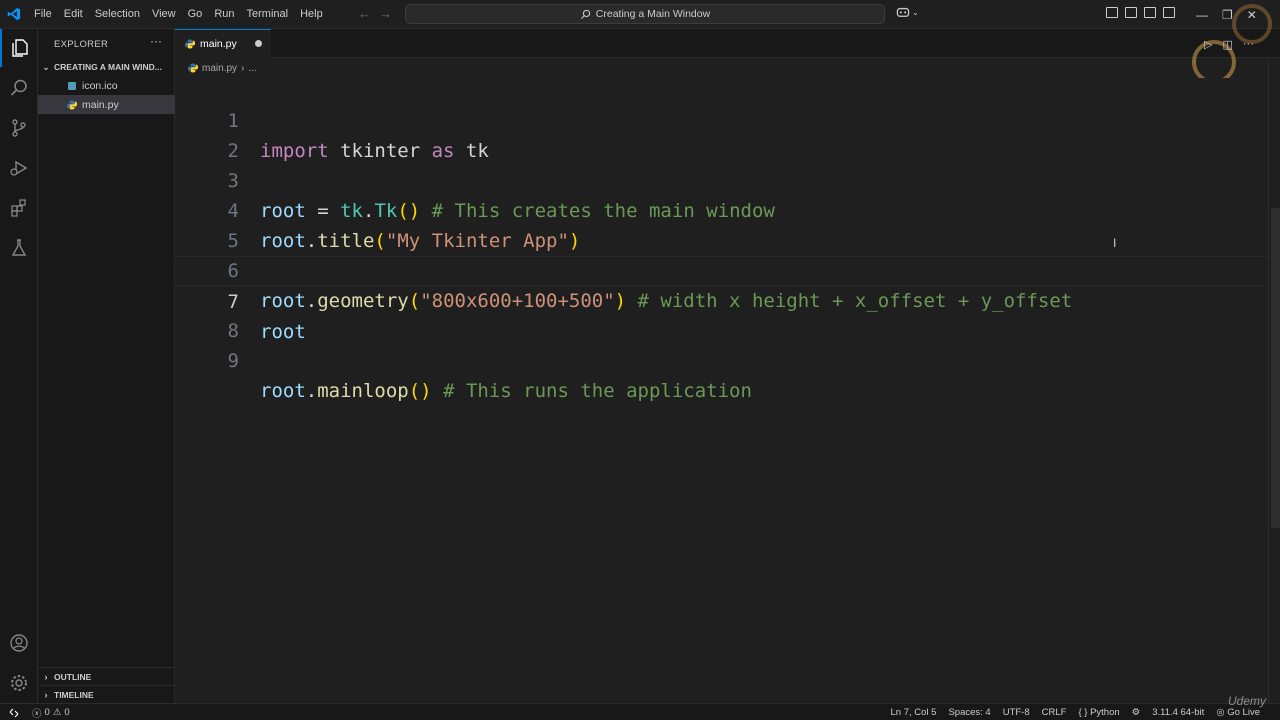  I want to click on code-line: 1 import tkinter as tk, so click(721, 119).